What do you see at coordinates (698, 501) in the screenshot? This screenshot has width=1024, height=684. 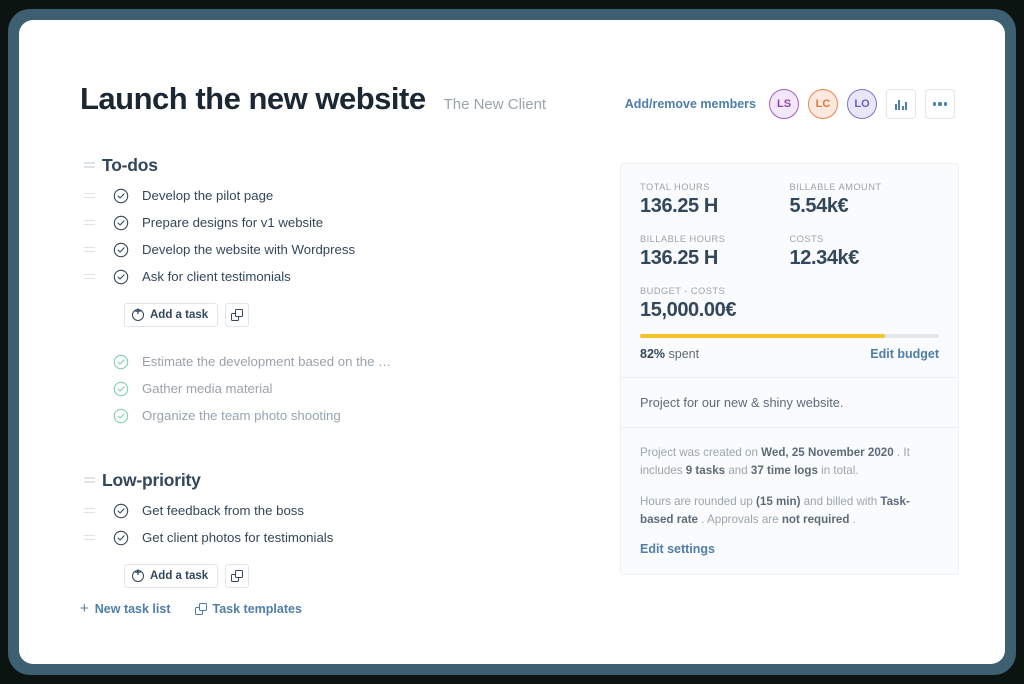 I see `meta-text: Hours are rounded up` at bounding box center [698, 501].